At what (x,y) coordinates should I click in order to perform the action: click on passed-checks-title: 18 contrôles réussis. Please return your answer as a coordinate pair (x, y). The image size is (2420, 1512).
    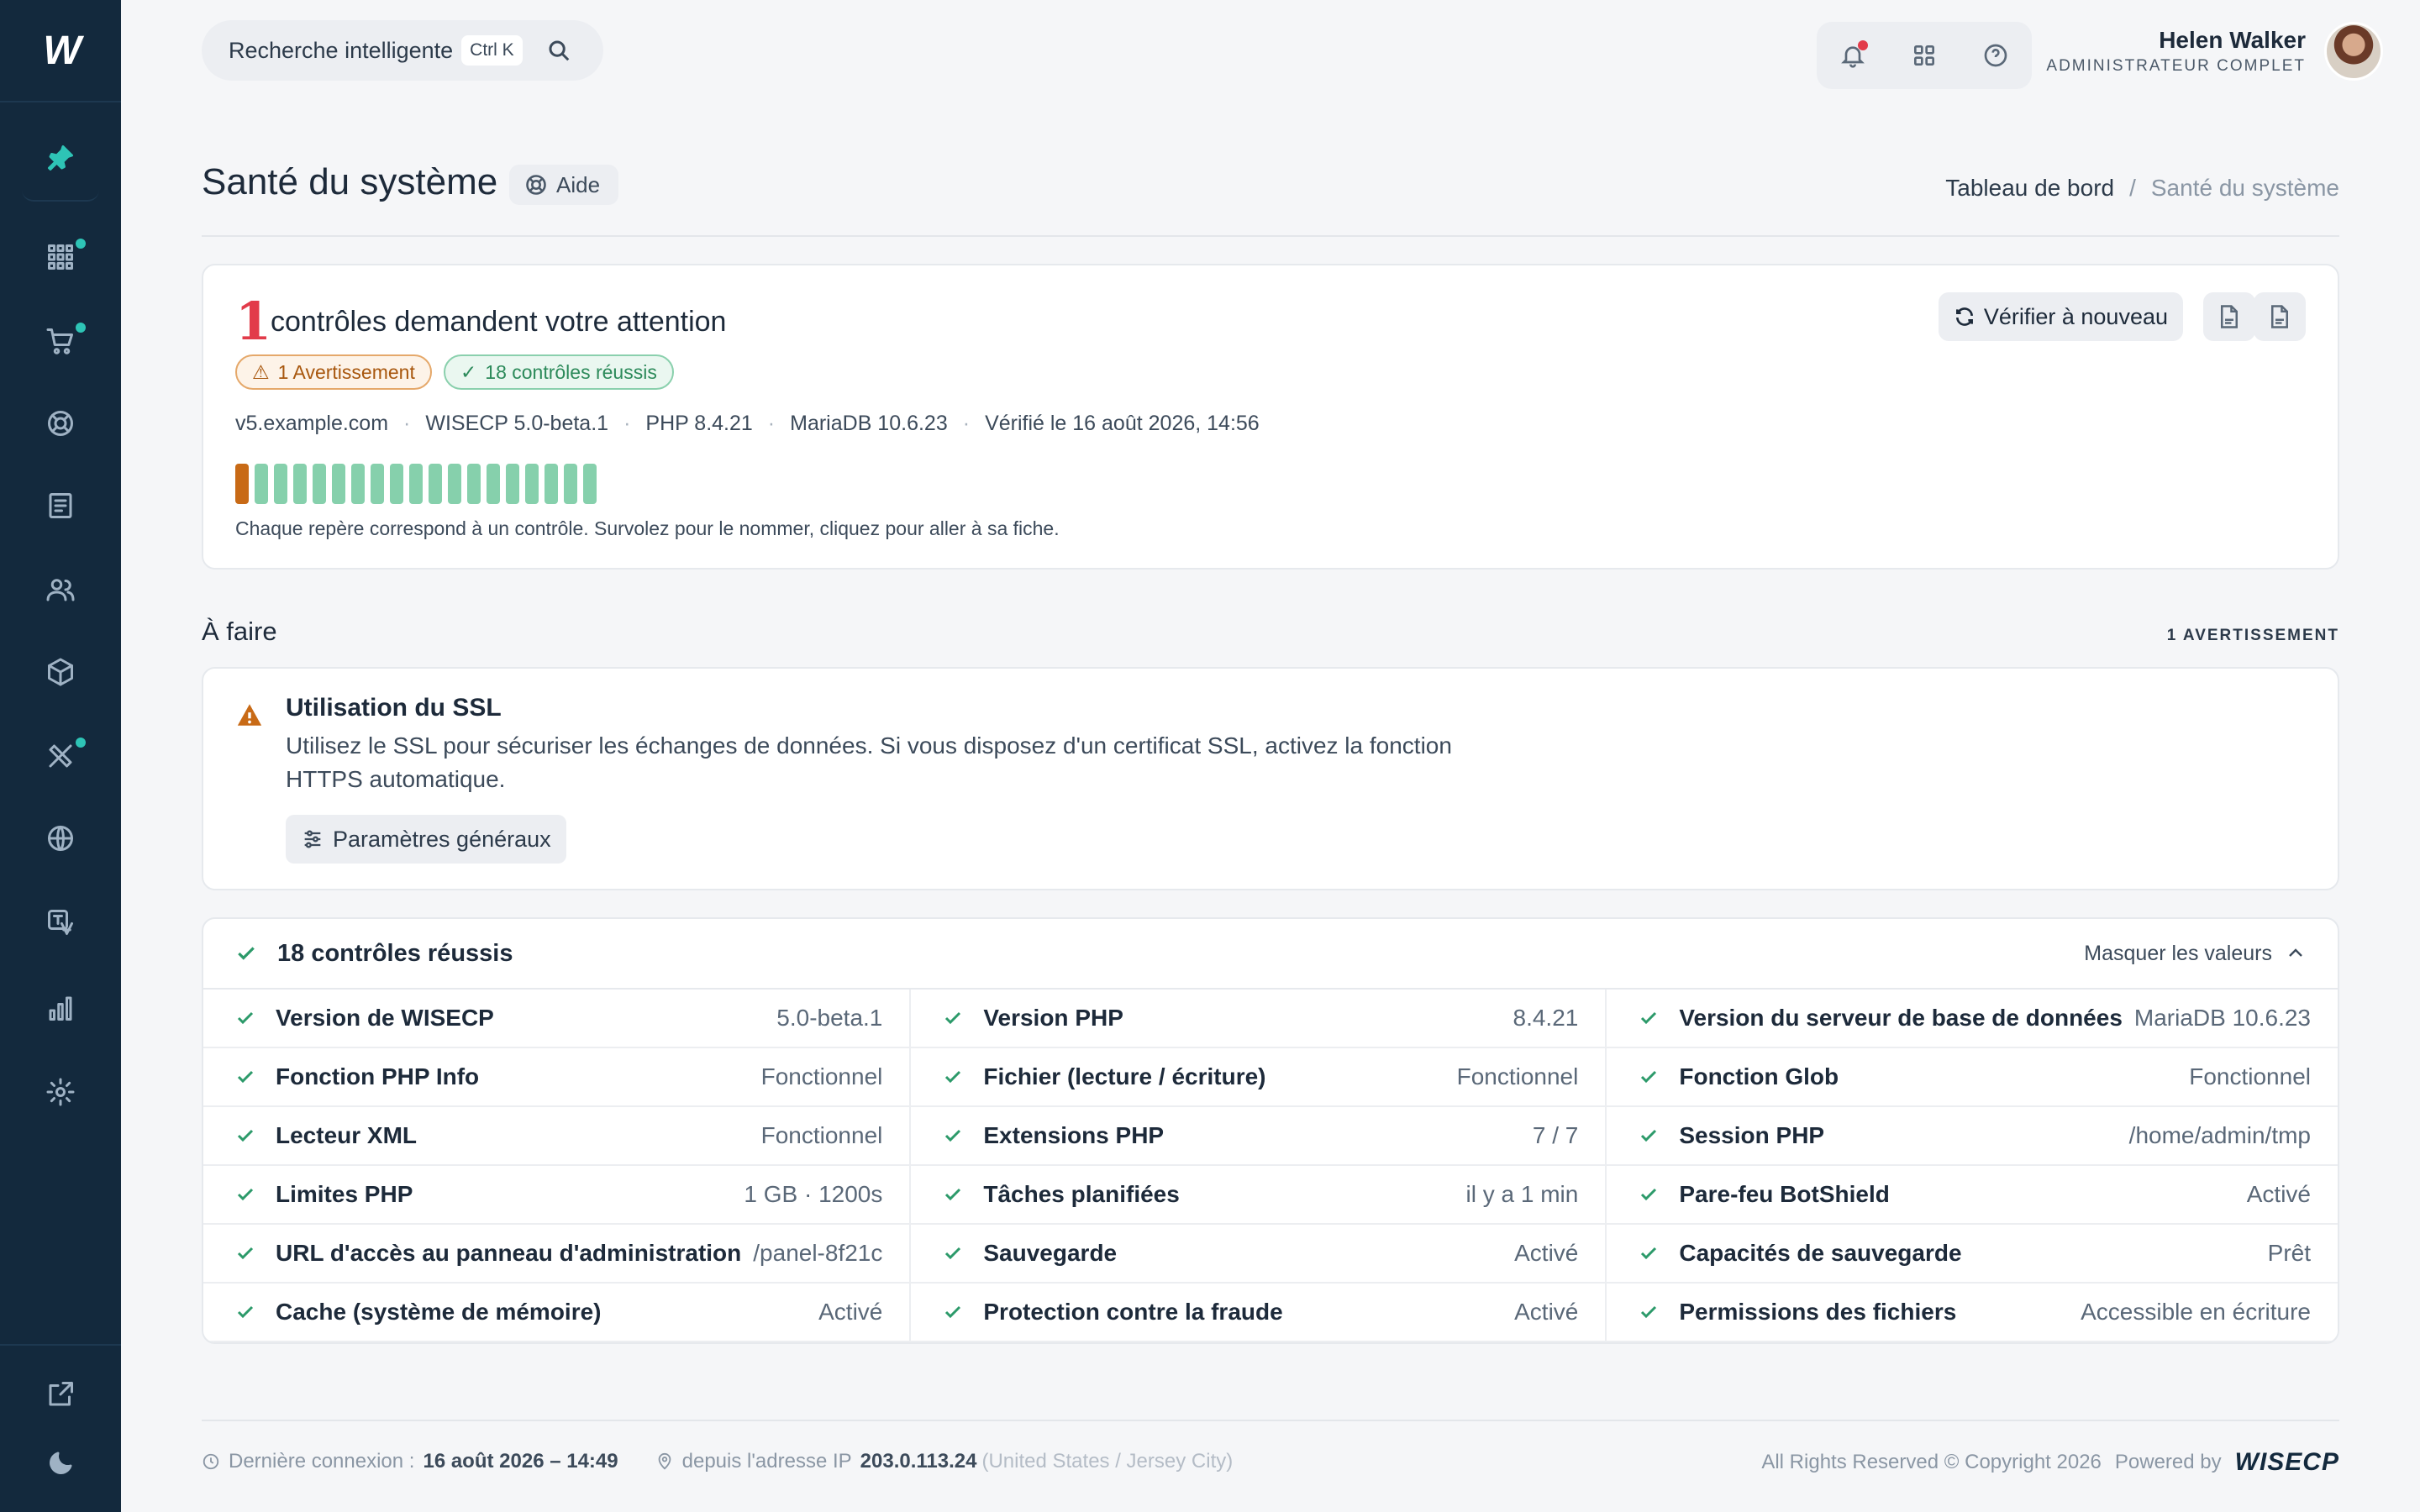
    Looking at the image, I should click on (395, 953).